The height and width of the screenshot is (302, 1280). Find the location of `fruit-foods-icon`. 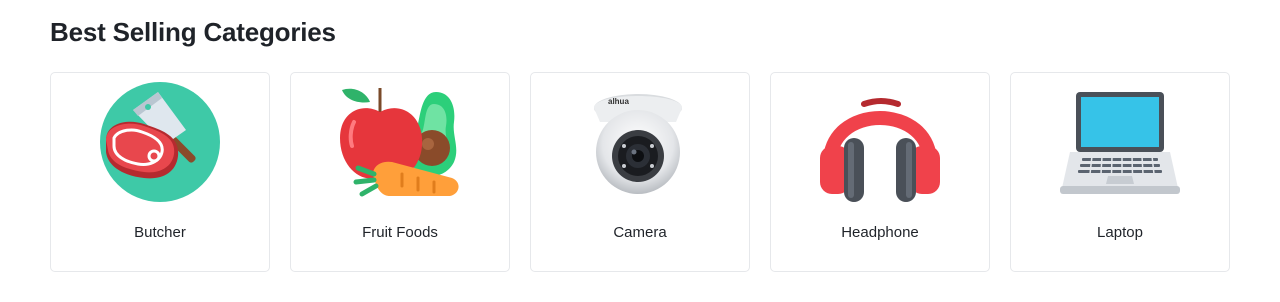

fruit-foods-icon is located at coordinates (400, 142).